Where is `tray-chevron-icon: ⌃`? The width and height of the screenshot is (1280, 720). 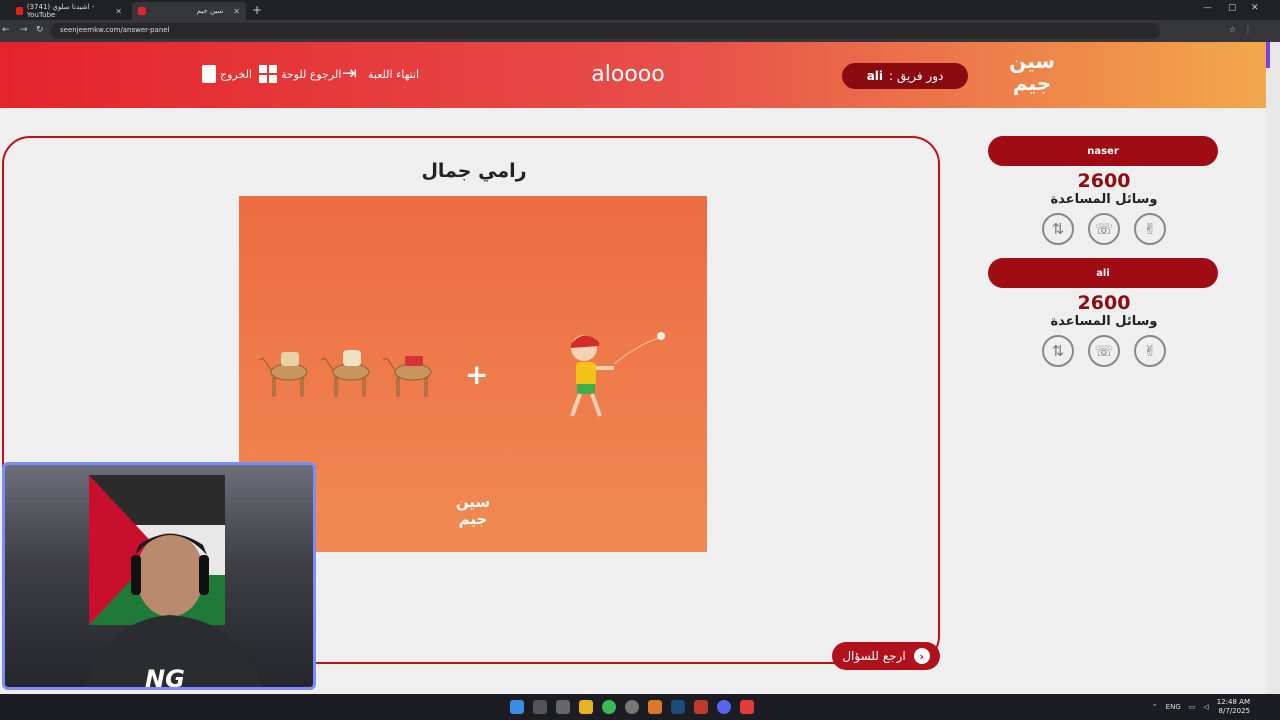 tray-chevron-icon: ⌃ is located at coordinates (1155, 707).